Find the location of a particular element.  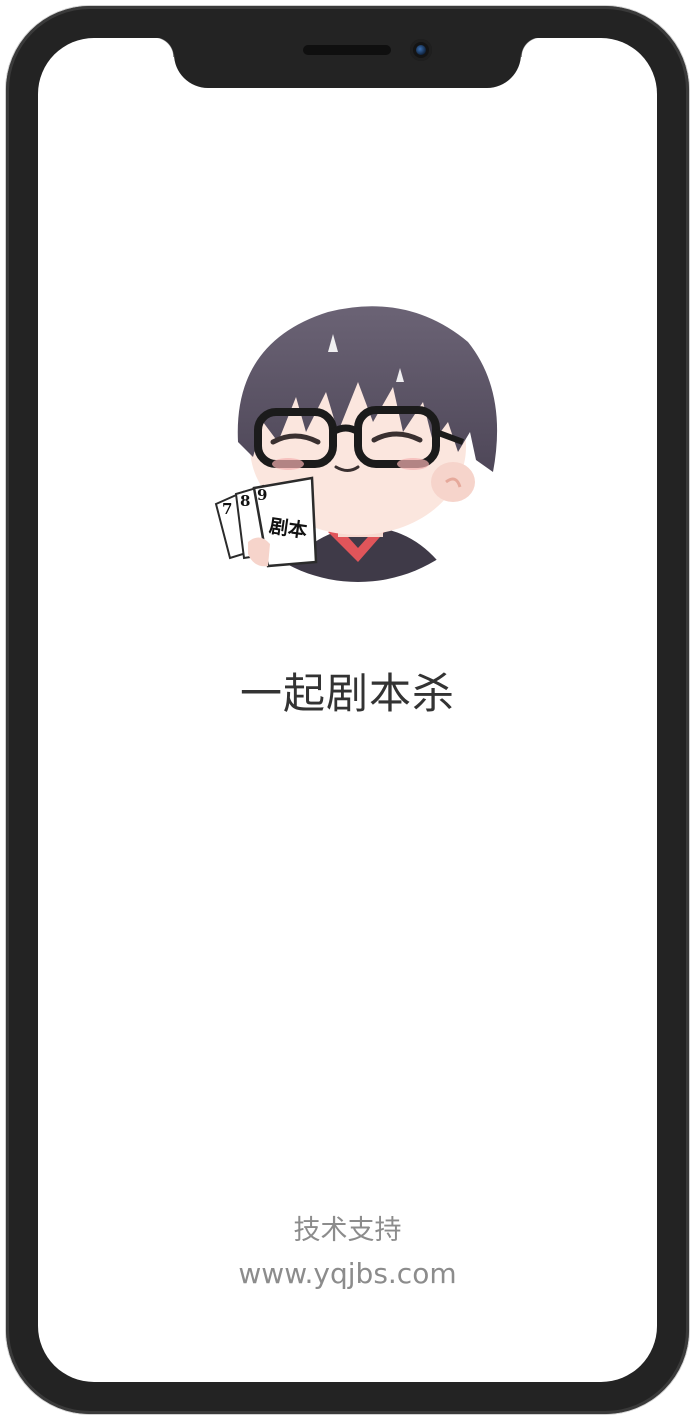

script-cards: 7 8 9 剧本 is located at coordinates (266, 522).